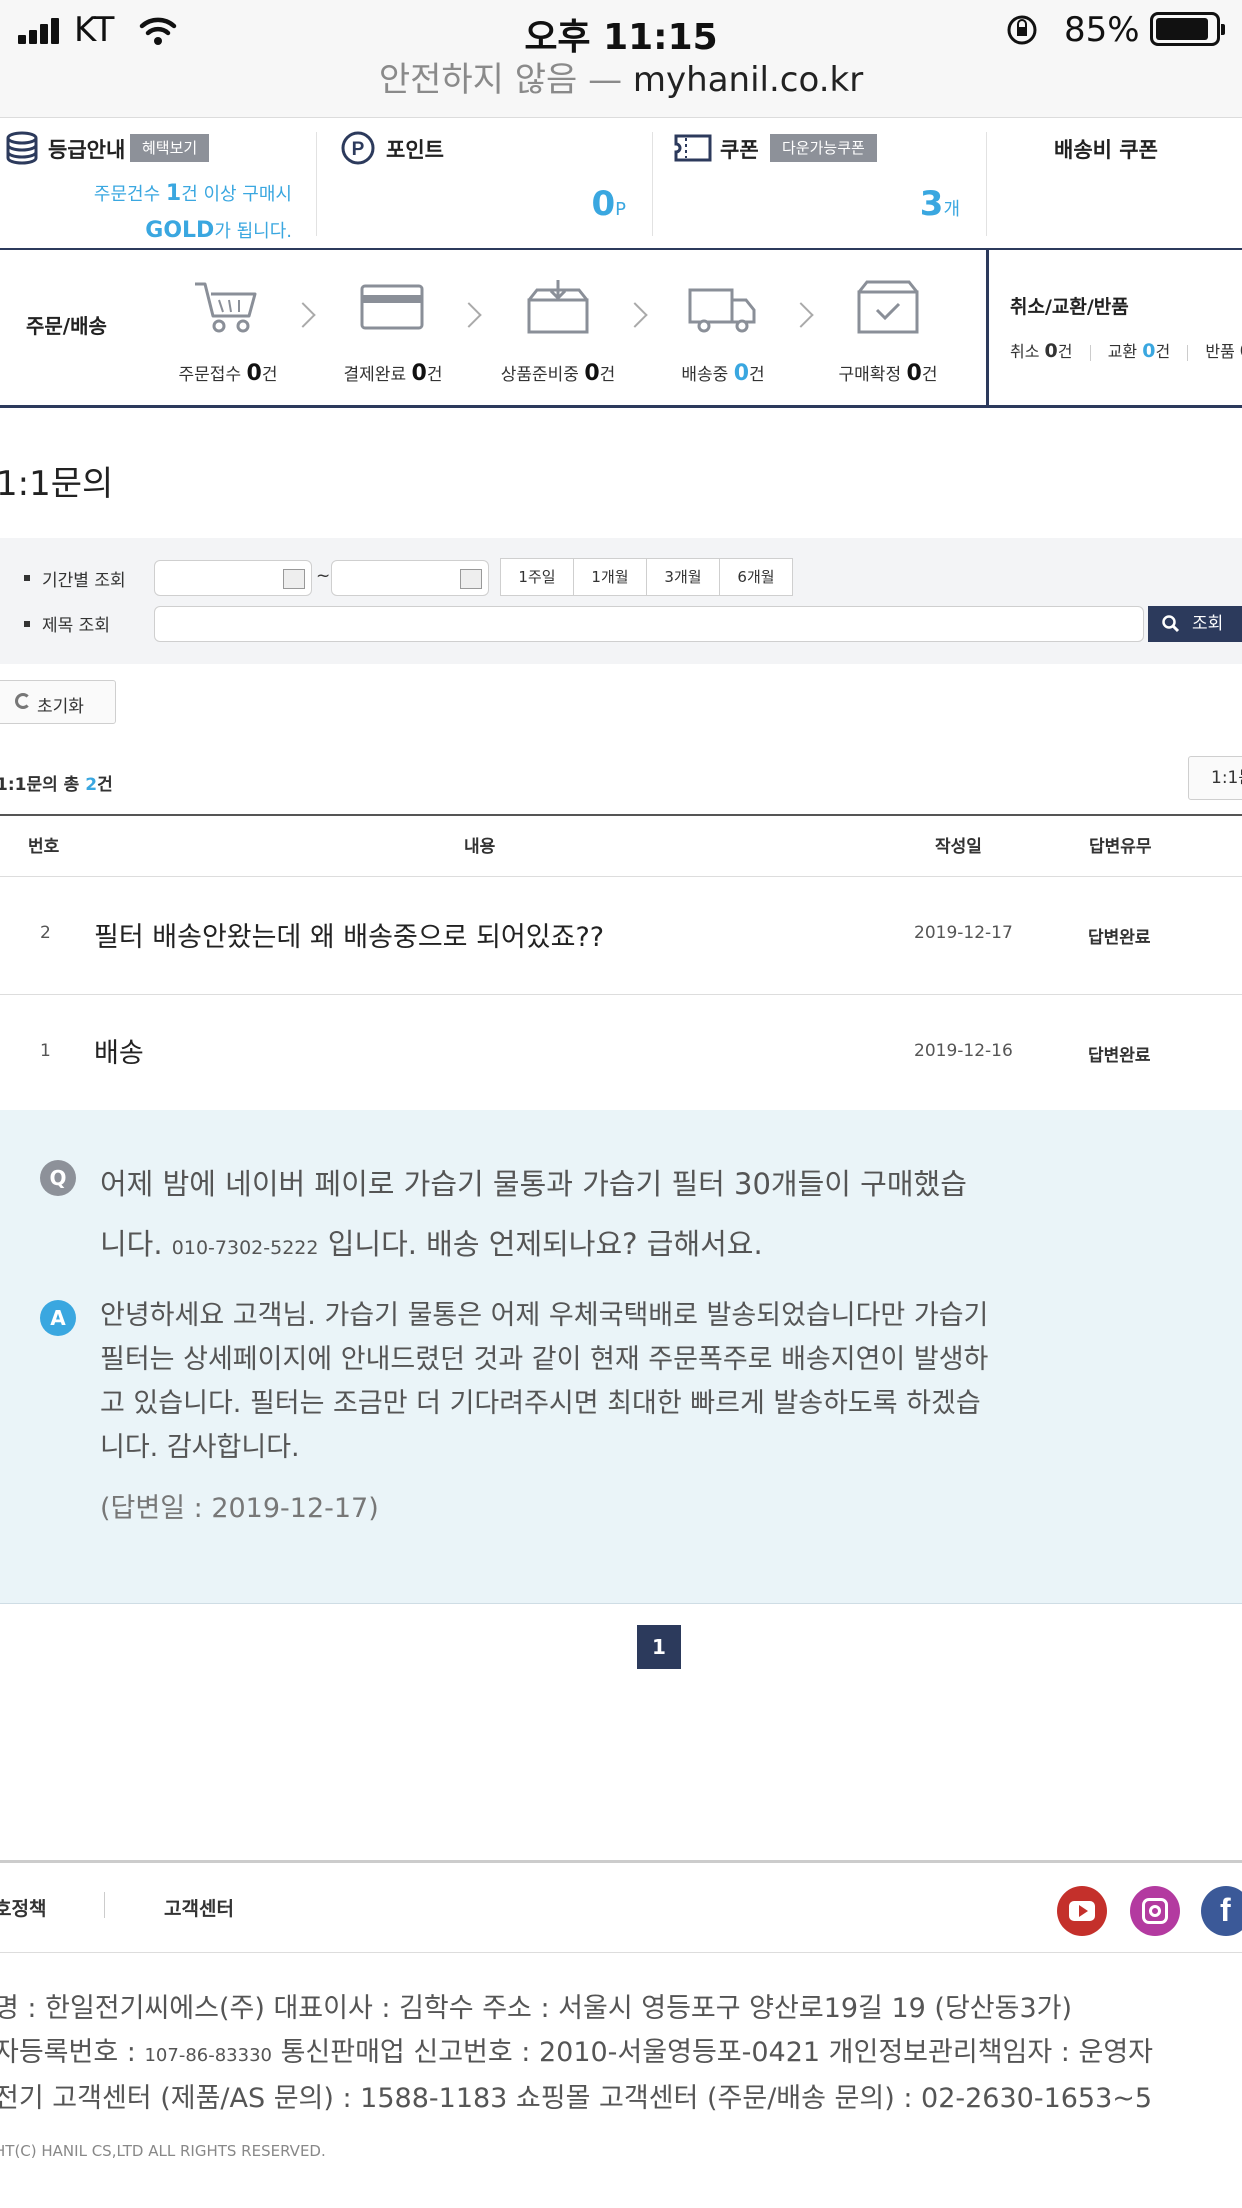 Image resolution: width=1242 pixels, height=2208 pixels. Describe the element at coordinates (722, 310) in the screenshot. I see `truck-icon` at that location.